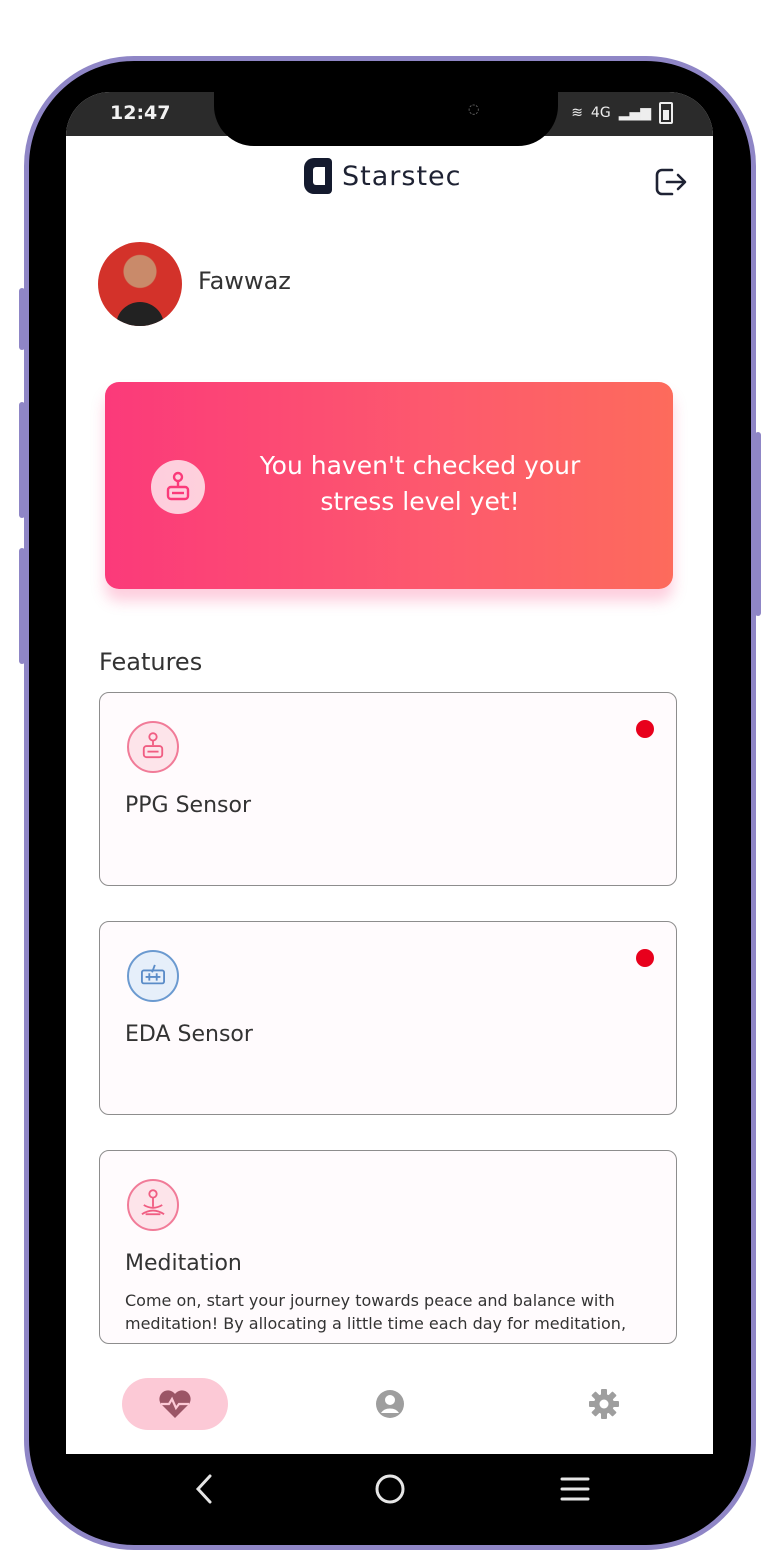 Image resolution: width=770 pixels, height=1558 pixels. What do you see at coordinates (390, 1404) in the screenshot?
I see `profile-icon` at bounding box center [390, 1404].